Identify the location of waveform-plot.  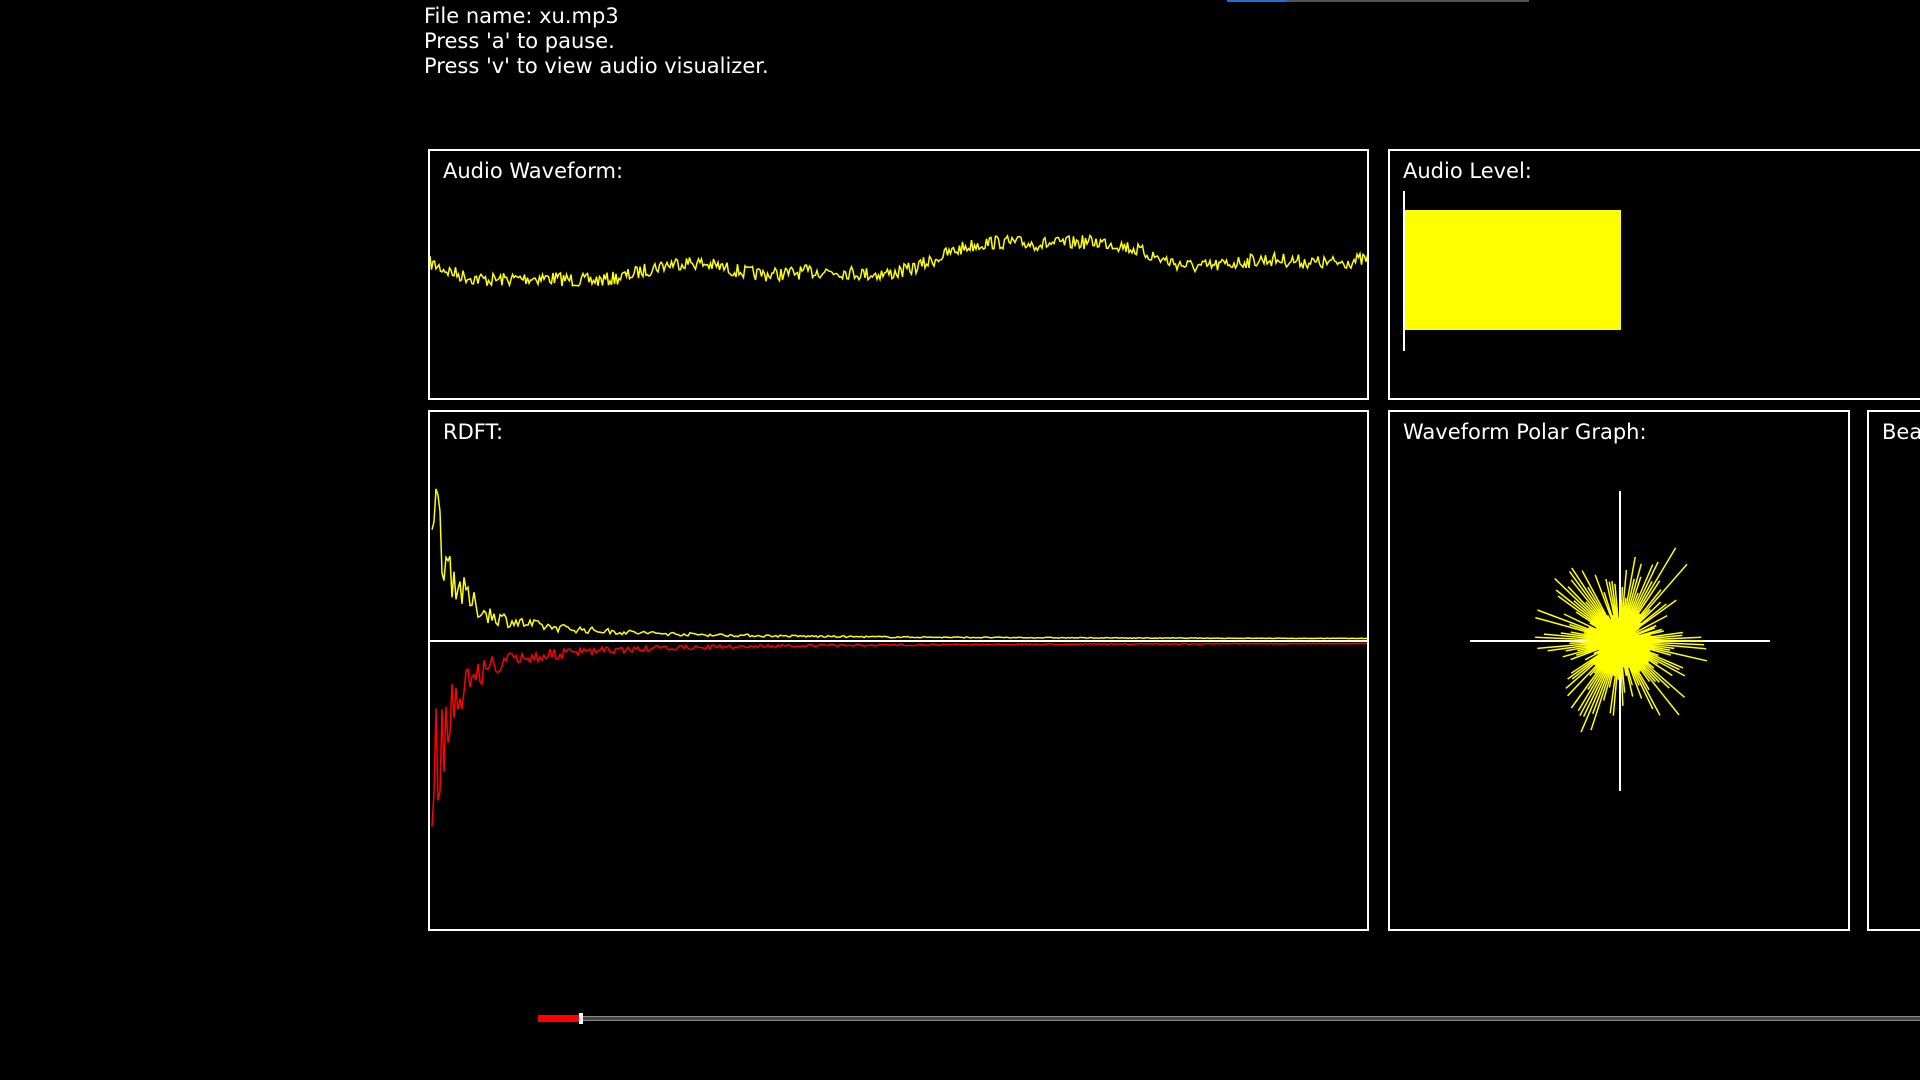
(898, 260).